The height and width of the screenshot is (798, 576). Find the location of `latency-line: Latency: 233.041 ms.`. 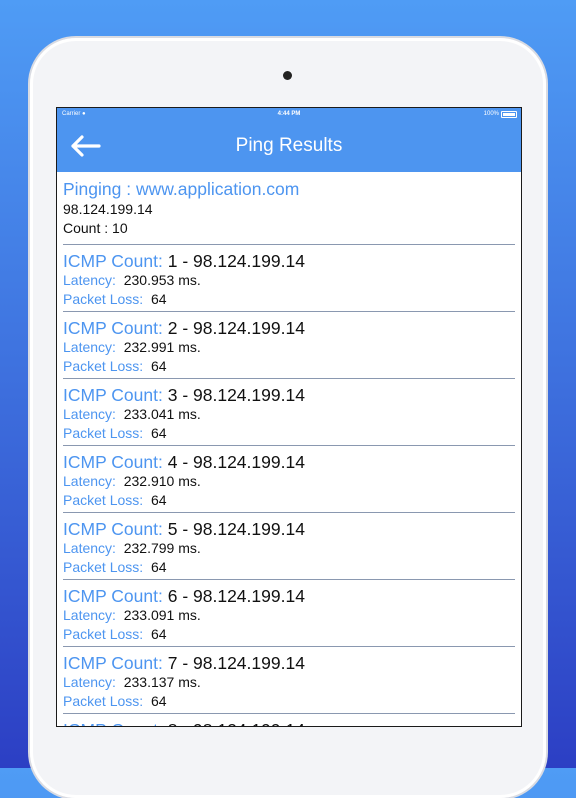

latency-line: Latency: 233.041 ms. is located at coordinates (289, 414).